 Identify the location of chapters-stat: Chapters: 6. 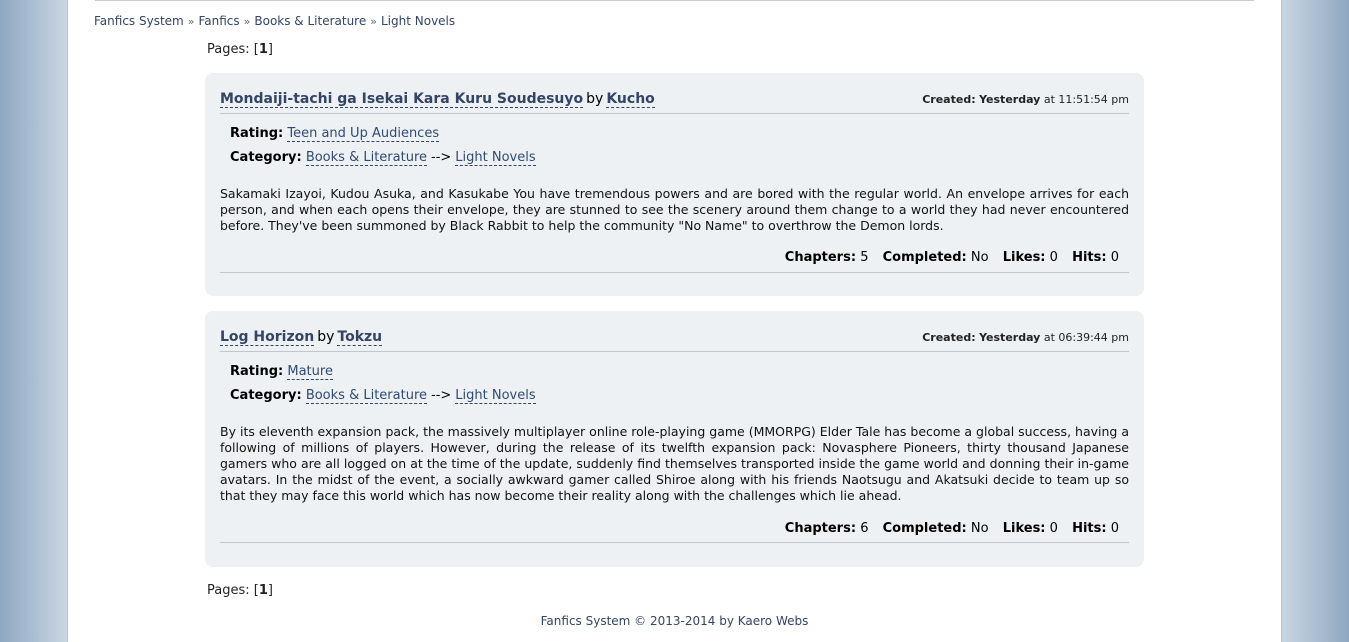
(827, 528).